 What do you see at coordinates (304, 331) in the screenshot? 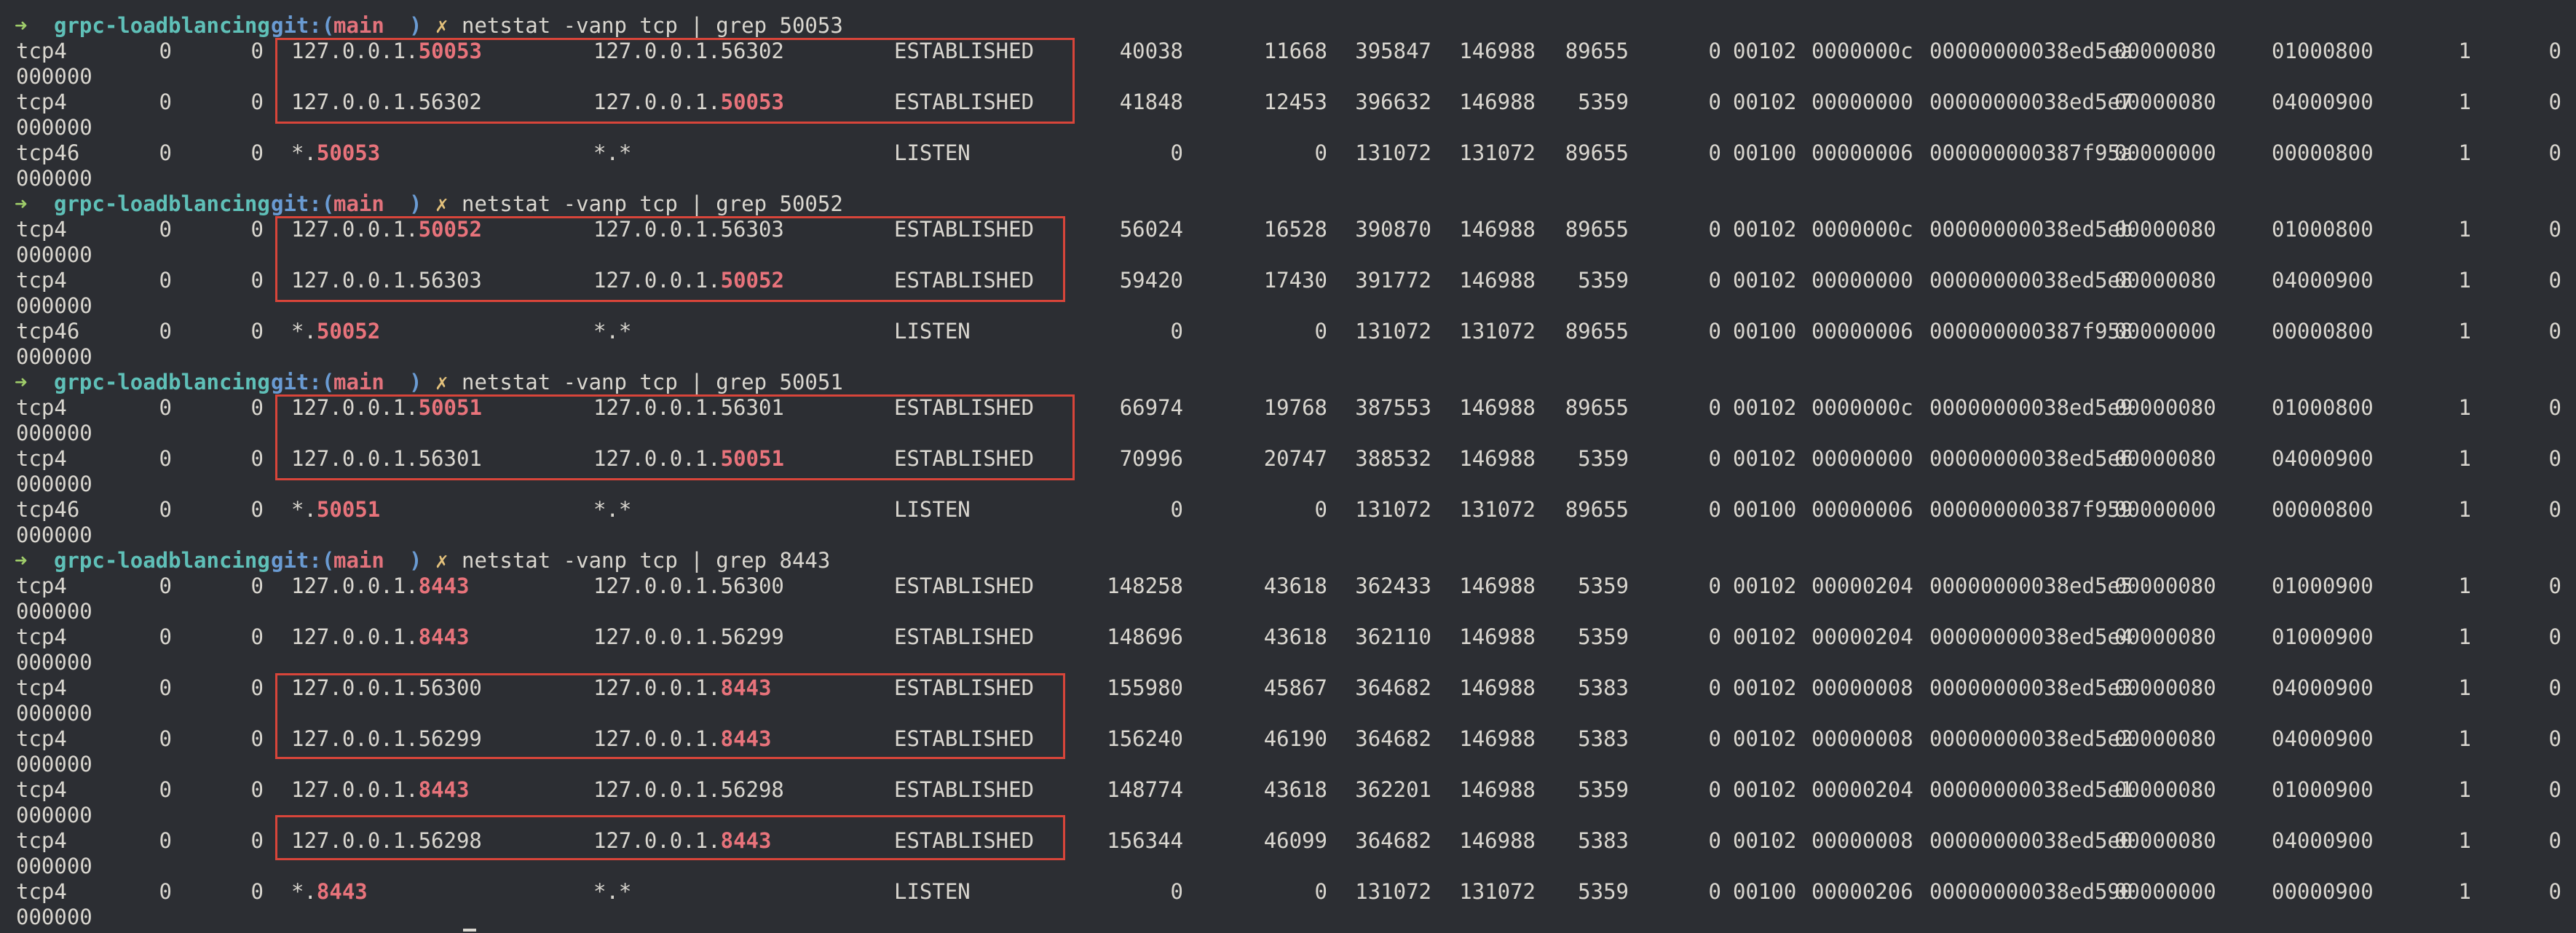
I see `local-address-text: *.` at bounding box center [304, 331].